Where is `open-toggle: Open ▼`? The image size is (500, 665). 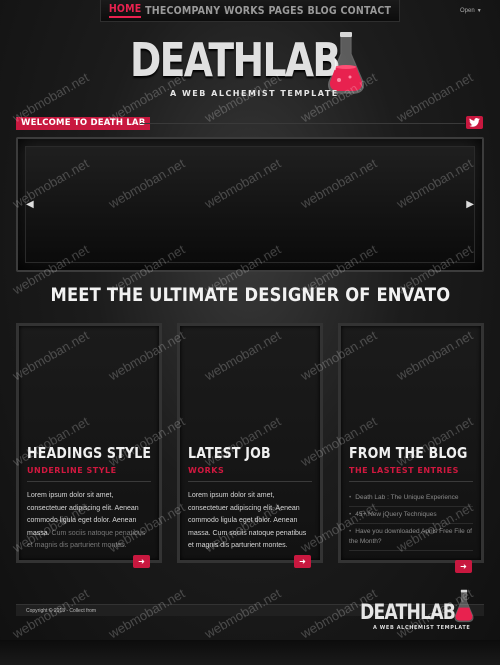 open-toggle: Open ▼ is located at coordinates (471, 11).